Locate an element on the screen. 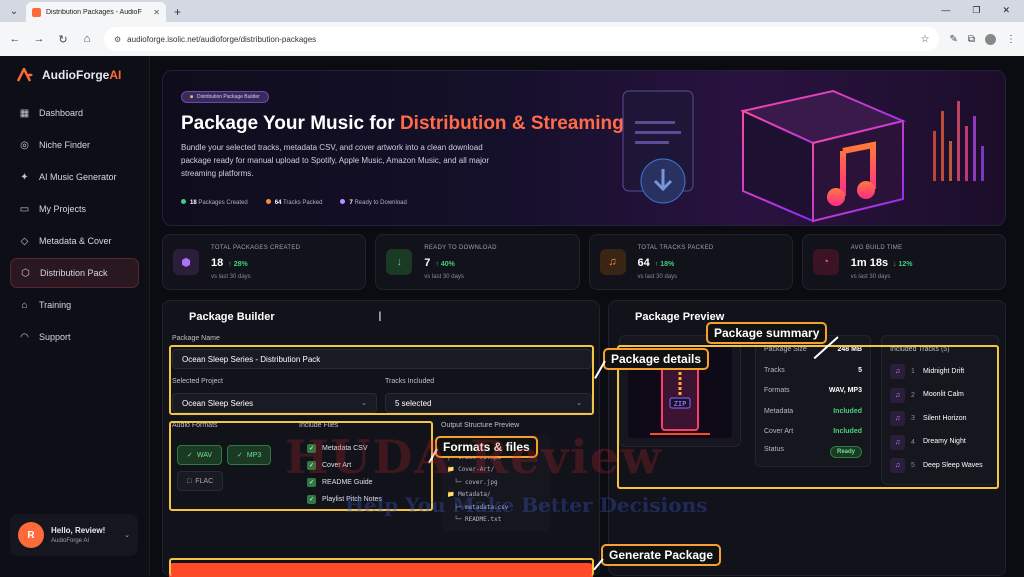 Image resolution: width=1024 pixels, height=577 pixels. stat-number: 1m 18s is located at coordinates (869, 263).